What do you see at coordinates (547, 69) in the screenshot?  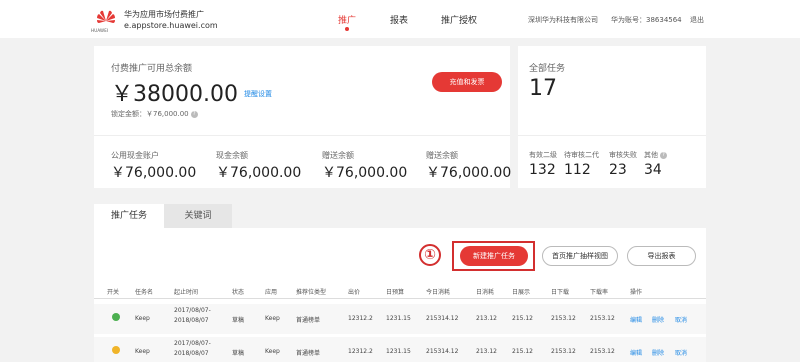 I see `tasks-title: 全部任务` at bounding box center [547, 69].